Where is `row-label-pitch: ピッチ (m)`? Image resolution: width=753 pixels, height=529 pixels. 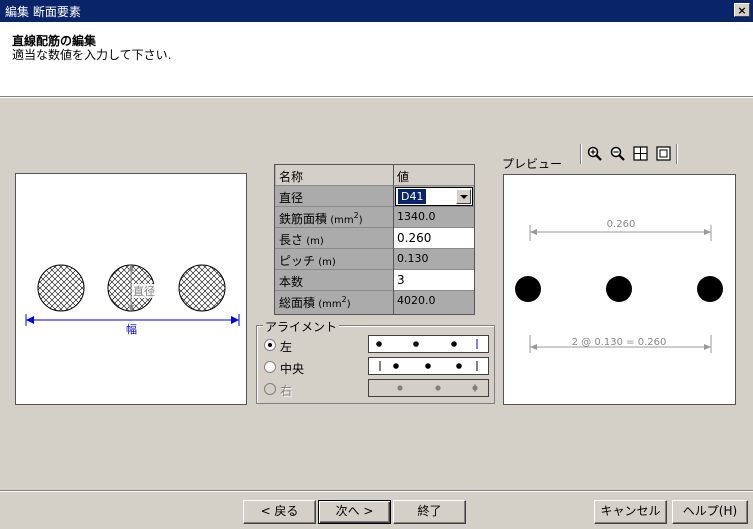
row-label-pitch: ピッチ (m) is located at coordinates (307, 261).